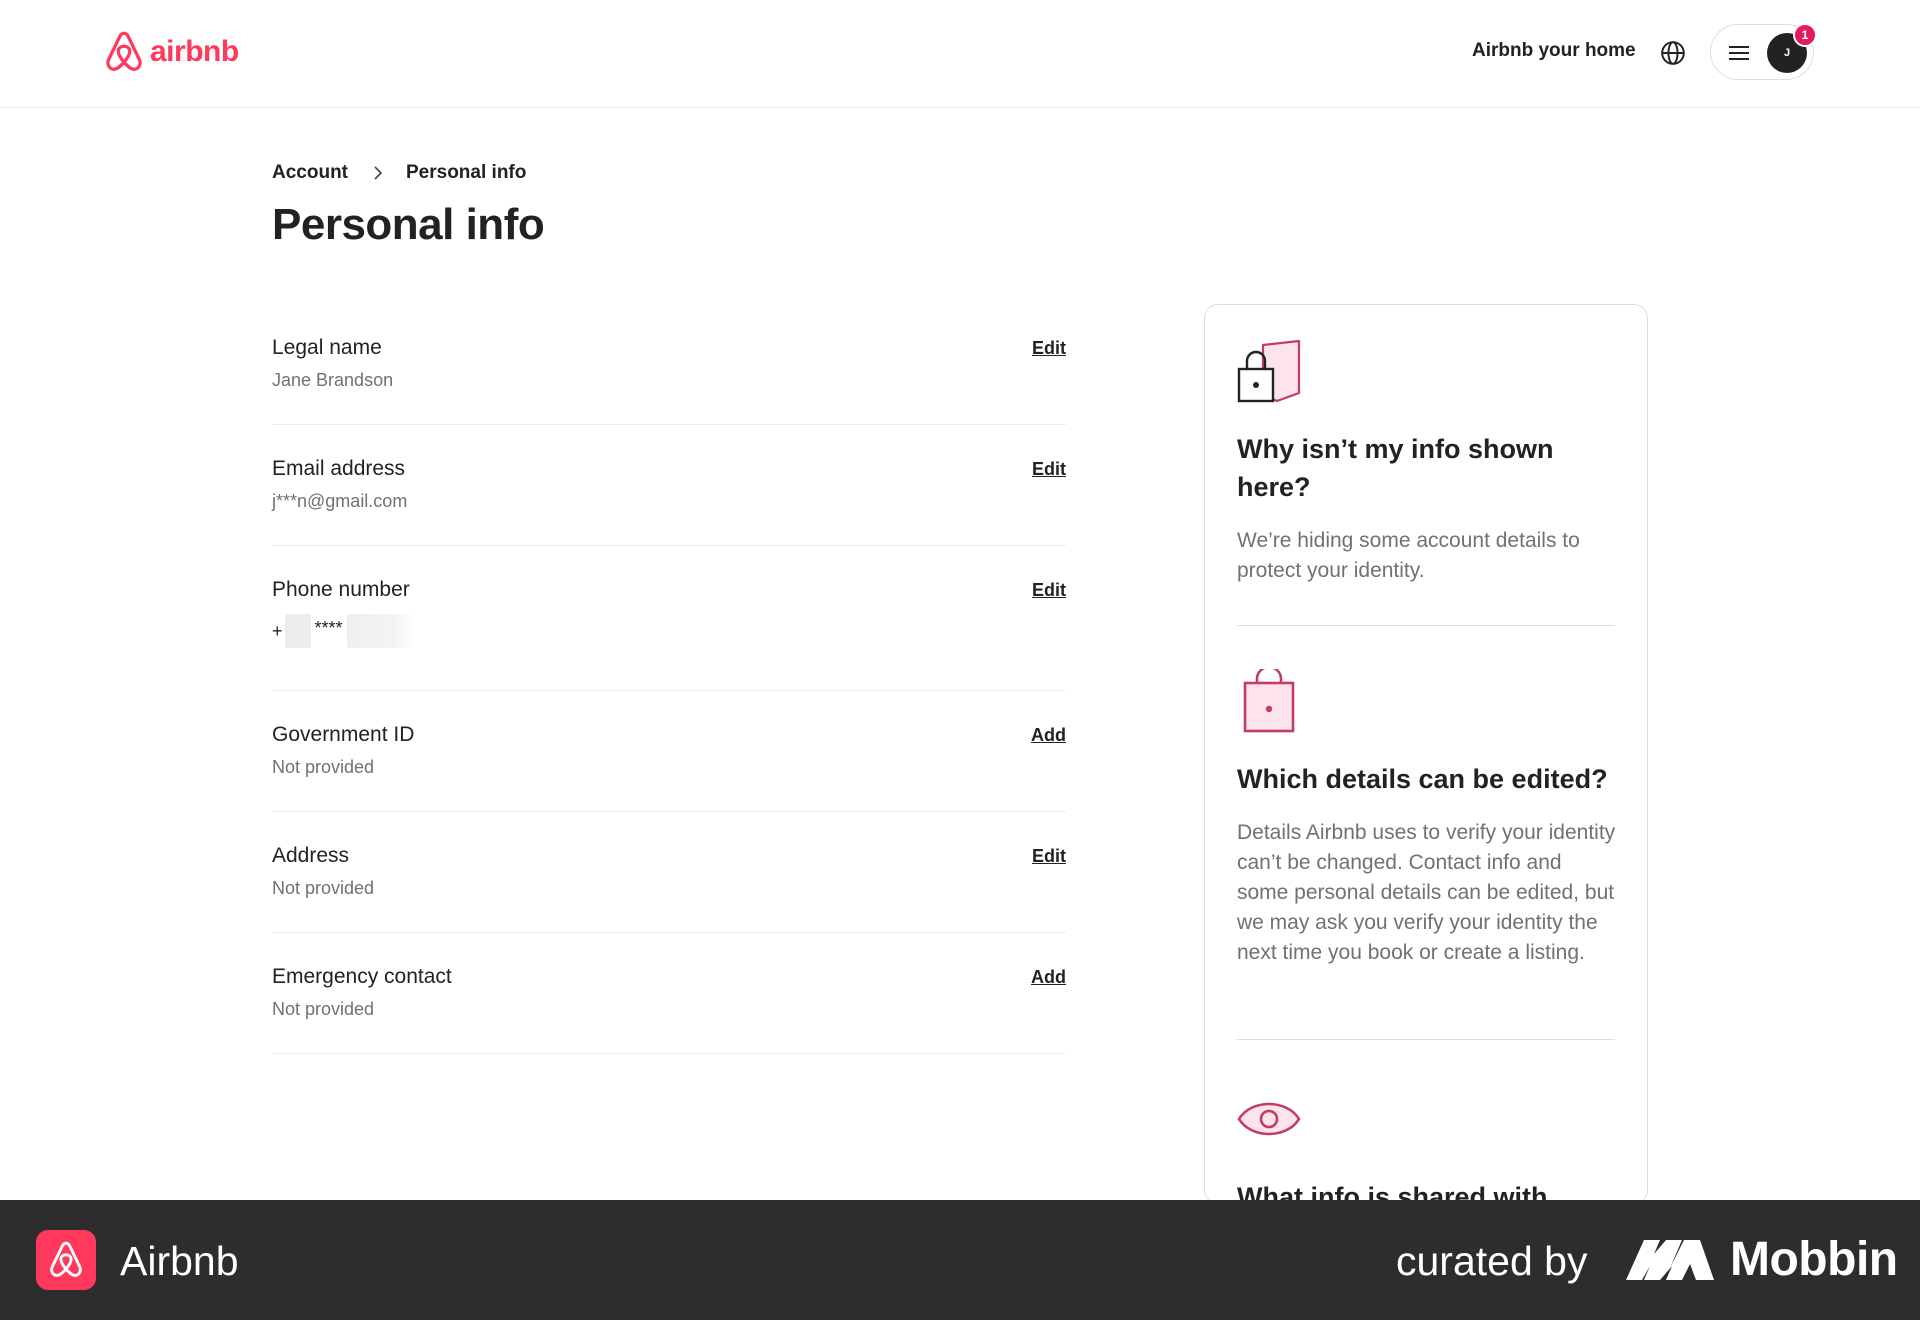 This screenshot has height=1320, width=1920. What do you see at coordinates (194, 51) in the screenshot?
I see `logo-wordmark: airbnb` at bounding box center [194, 51].